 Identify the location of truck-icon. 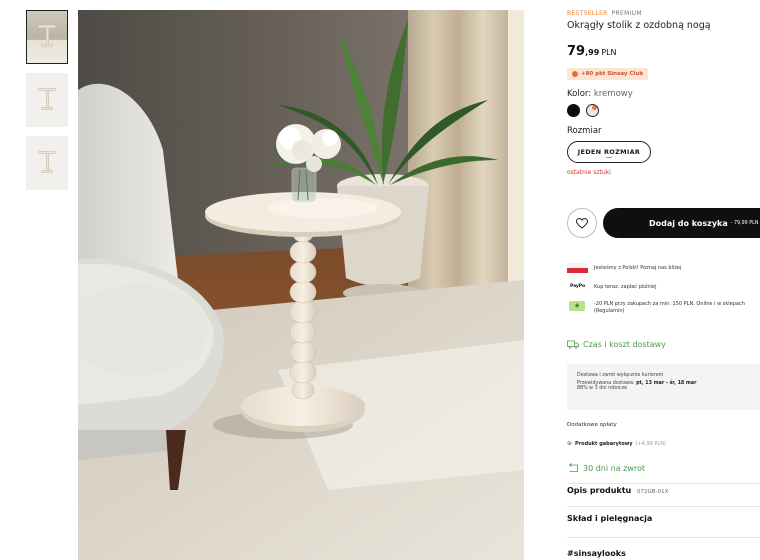
(573, 344).